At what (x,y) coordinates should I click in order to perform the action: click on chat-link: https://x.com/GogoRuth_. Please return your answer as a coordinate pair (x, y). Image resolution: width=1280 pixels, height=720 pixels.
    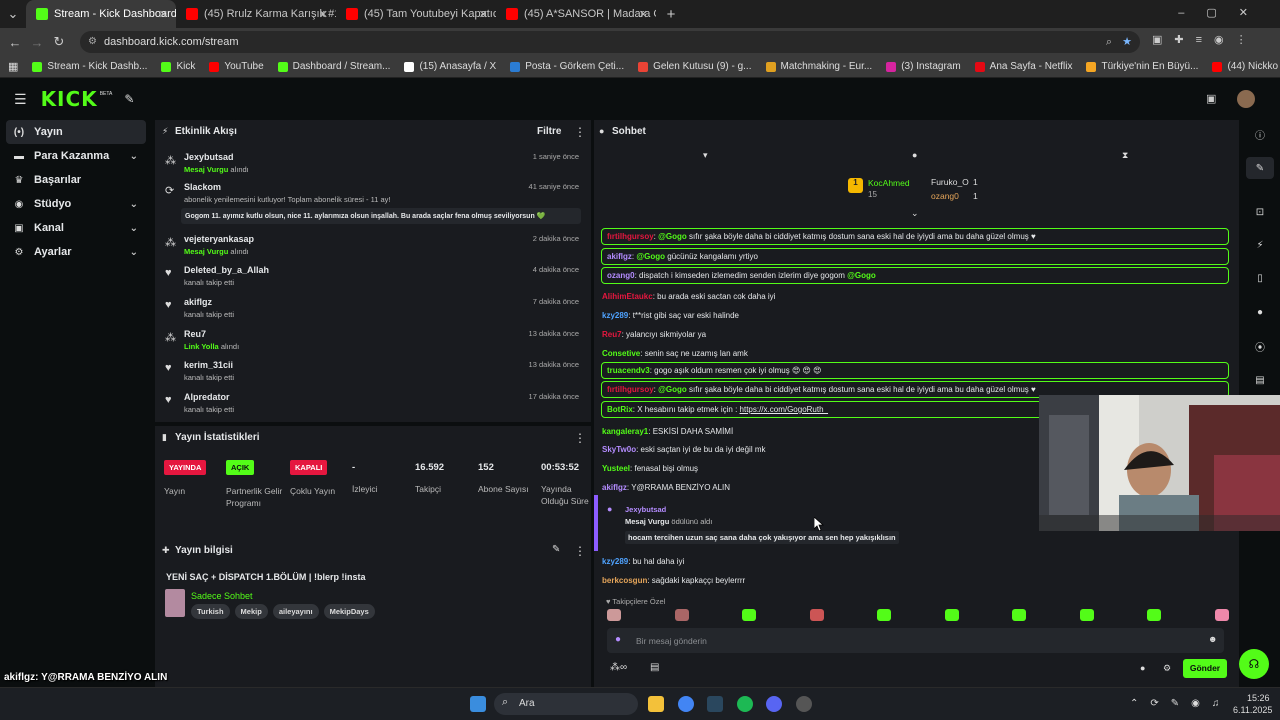
    Looking at the image, I should click on (784, 409).